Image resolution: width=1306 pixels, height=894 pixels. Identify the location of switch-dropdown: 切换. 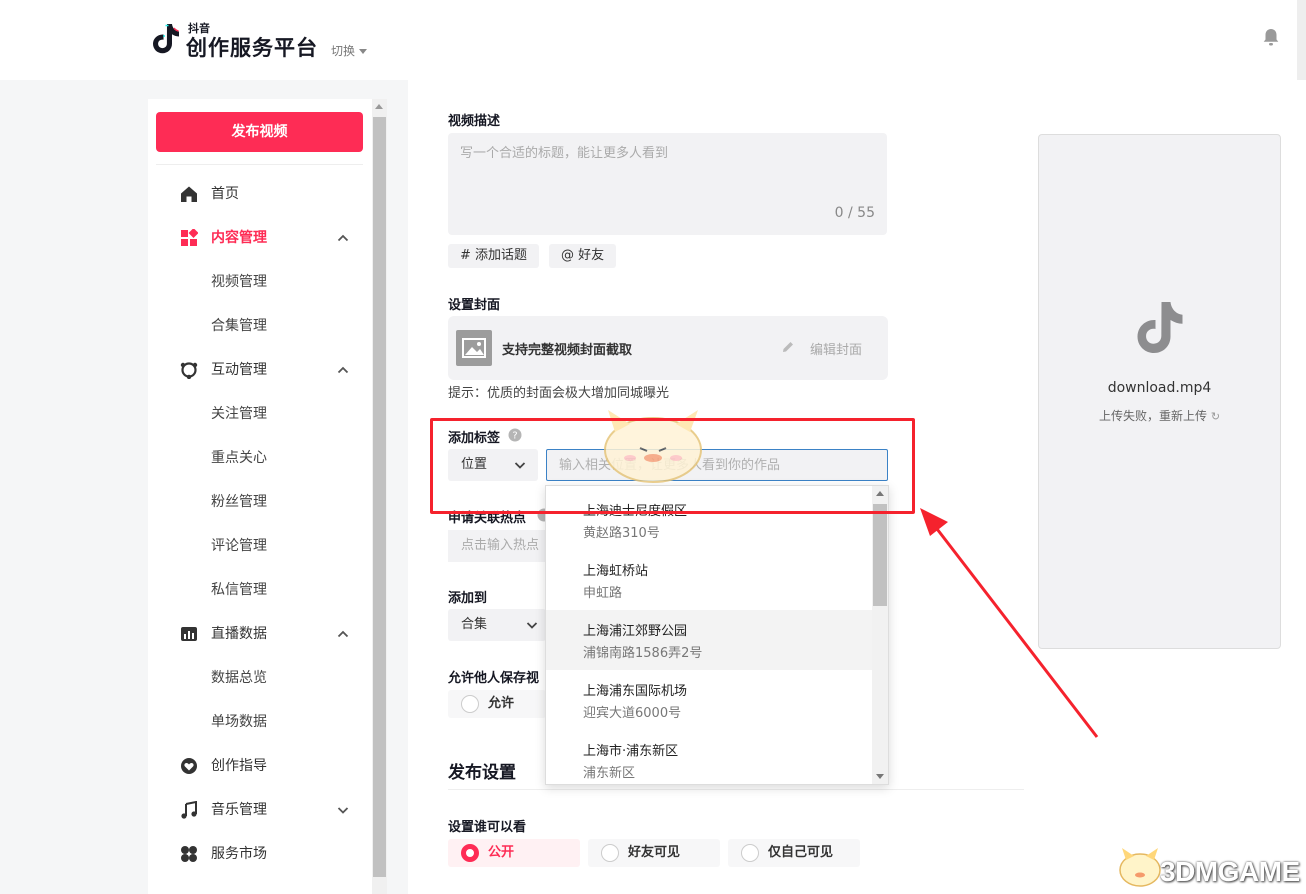
(349, 50).